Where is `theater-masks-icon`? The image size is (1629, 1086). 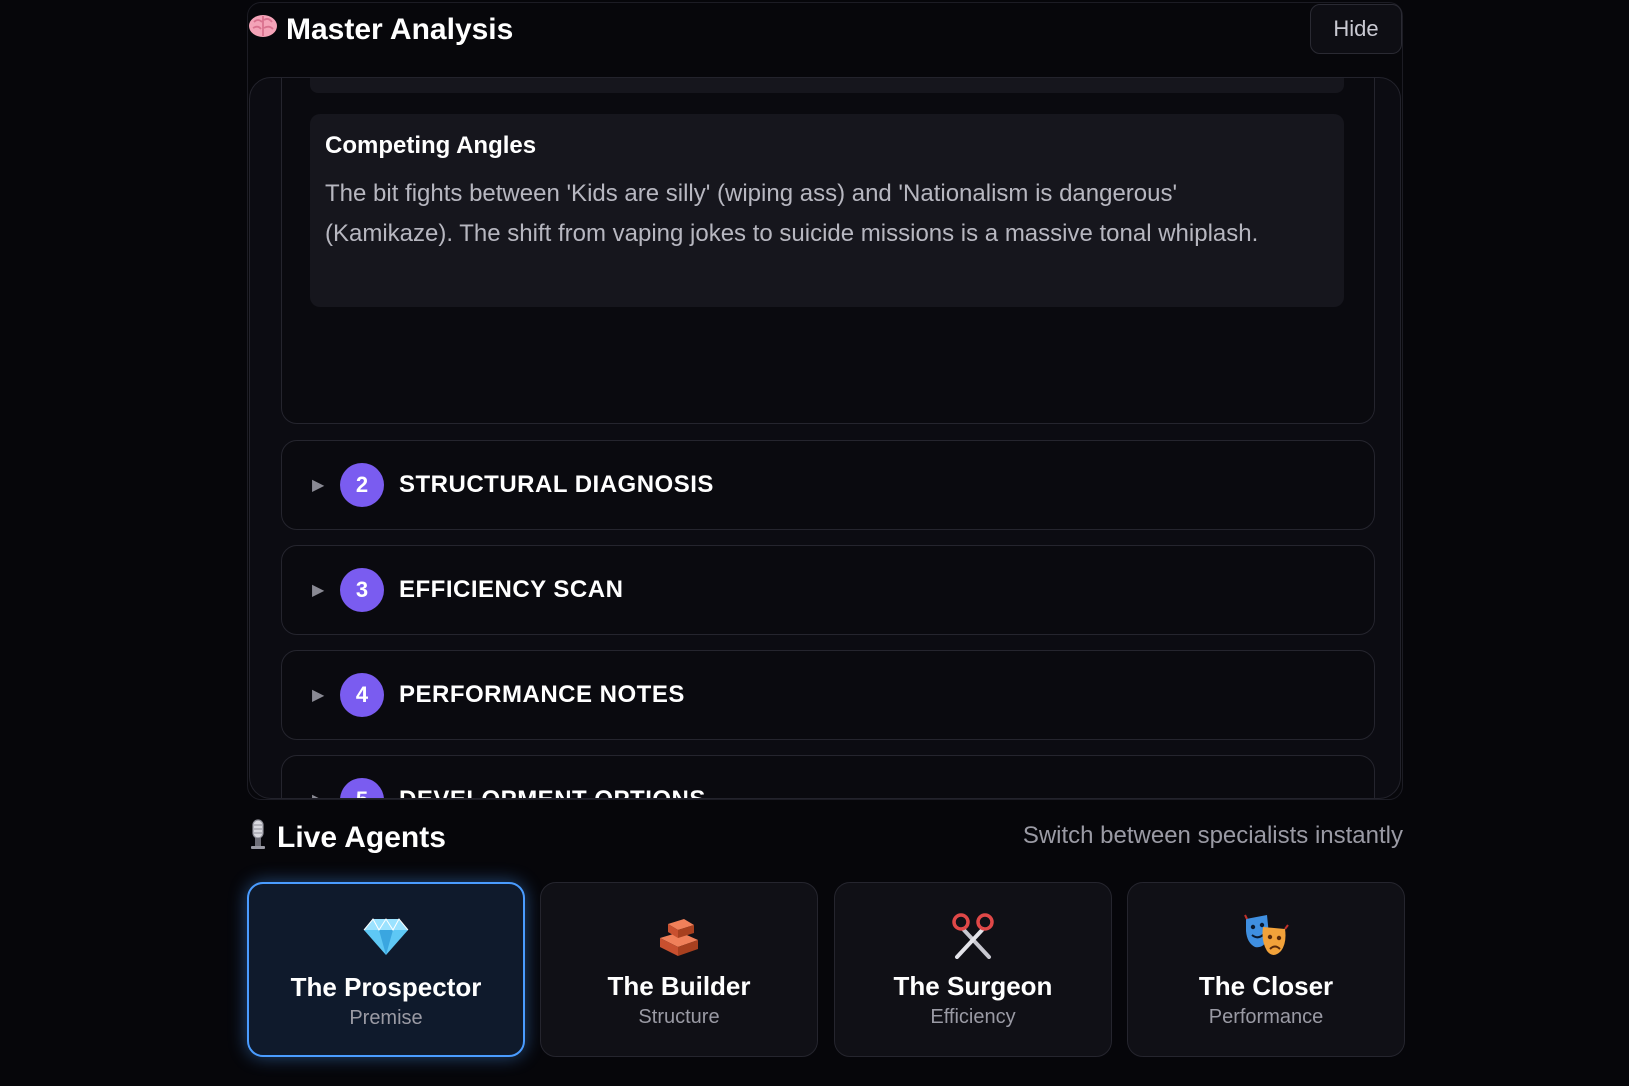 theater-masks-icon is located at coordinates (1266, 936).